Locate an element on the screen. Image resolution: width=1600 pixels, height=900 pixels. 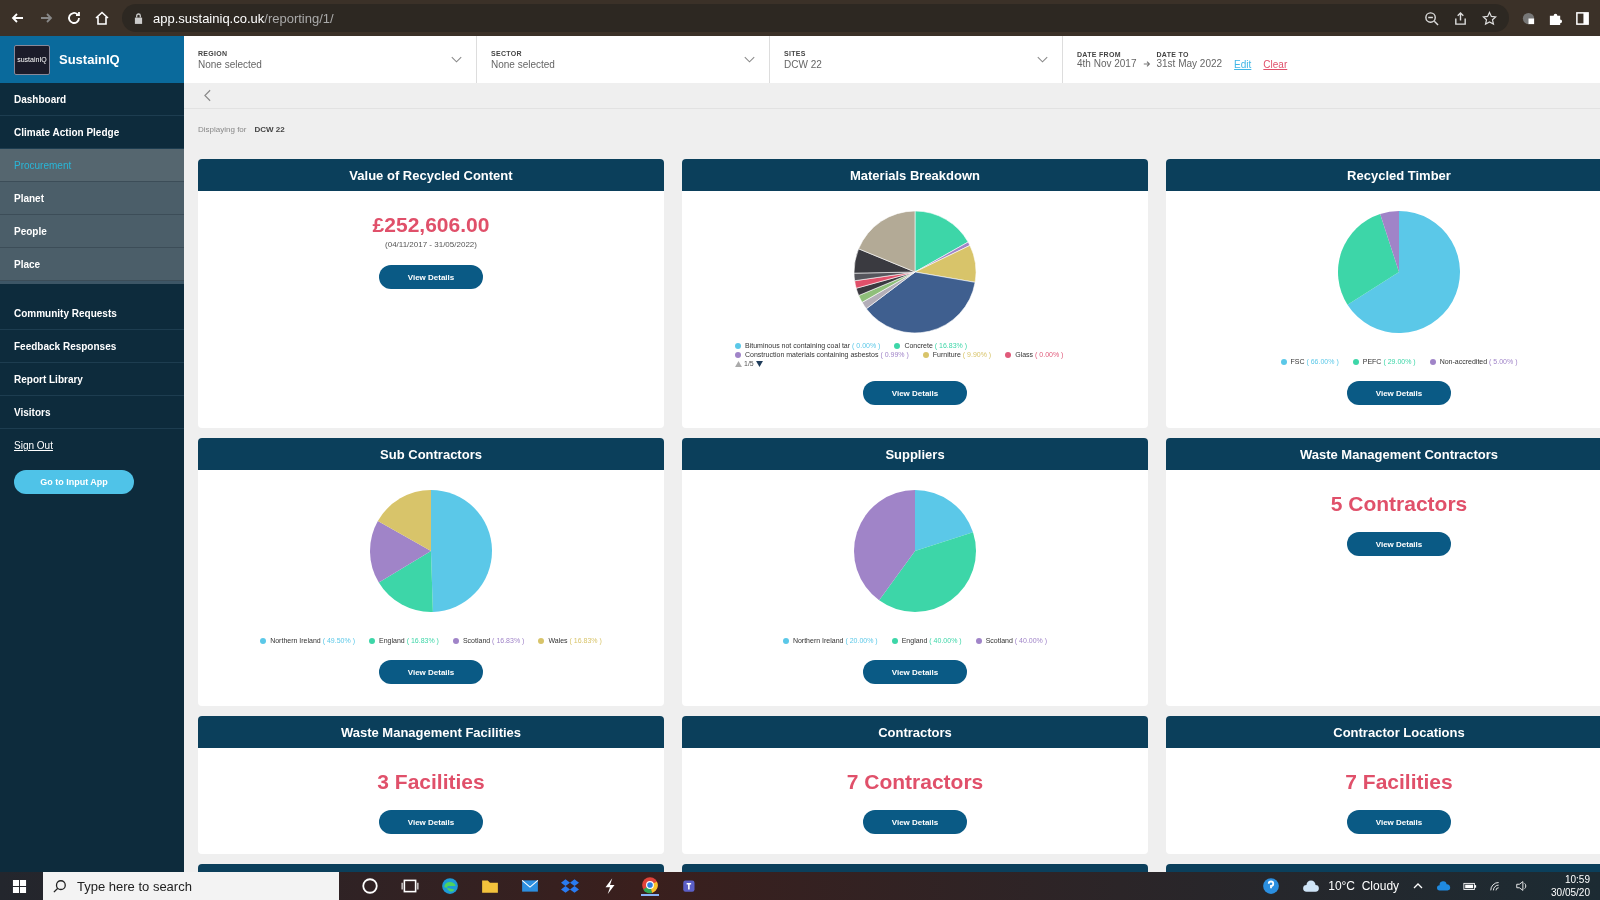
home-icon is located at coordinates (102, 18).